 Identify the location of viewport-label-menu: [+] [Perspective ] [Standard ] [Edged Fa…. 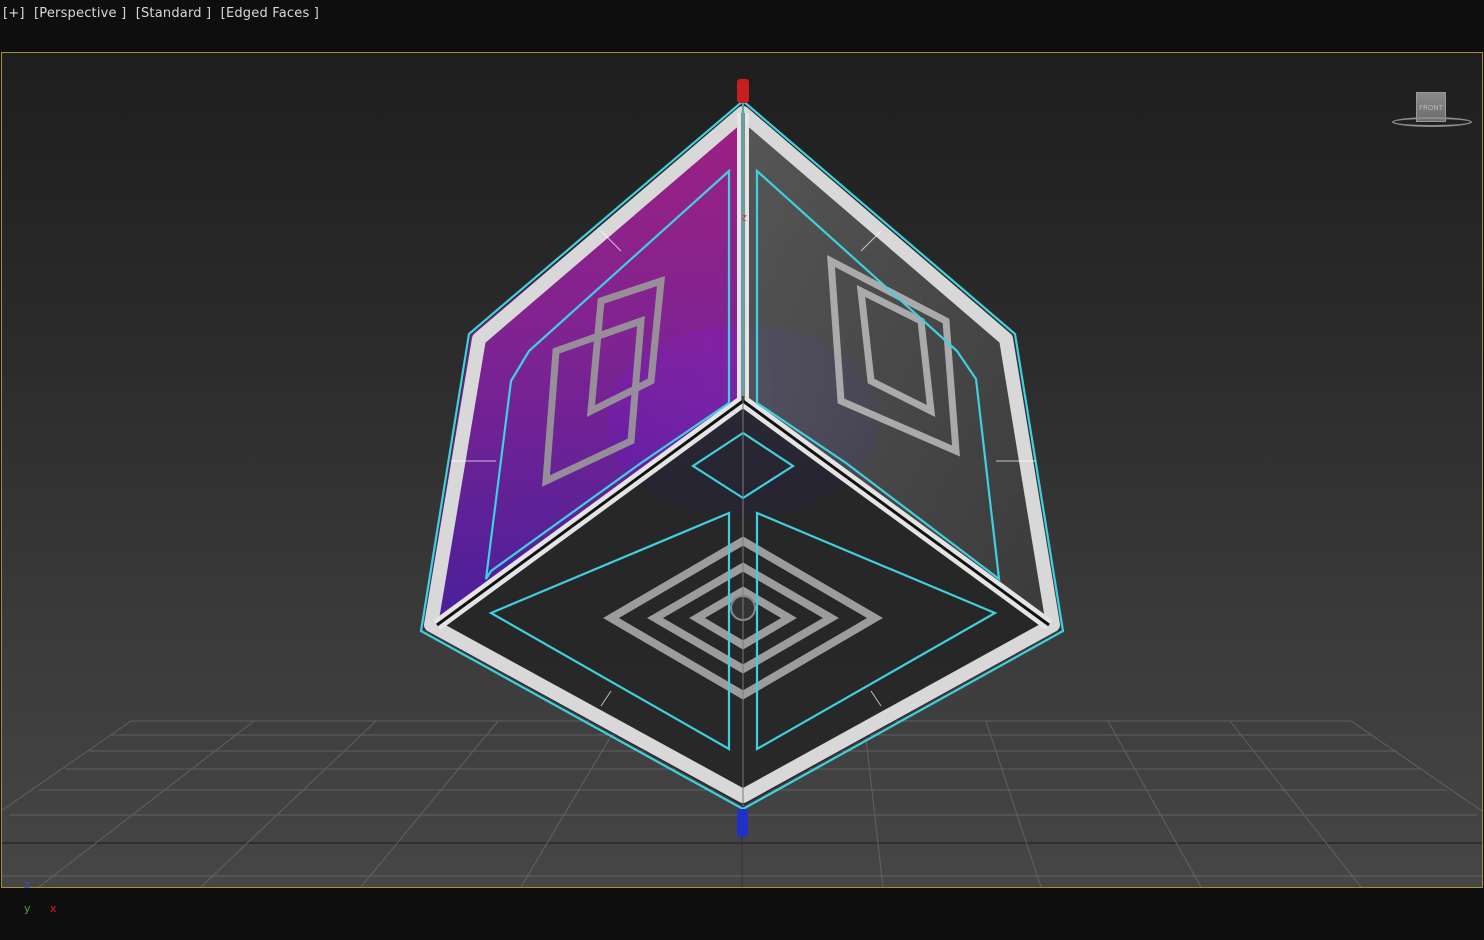
(163, 13).